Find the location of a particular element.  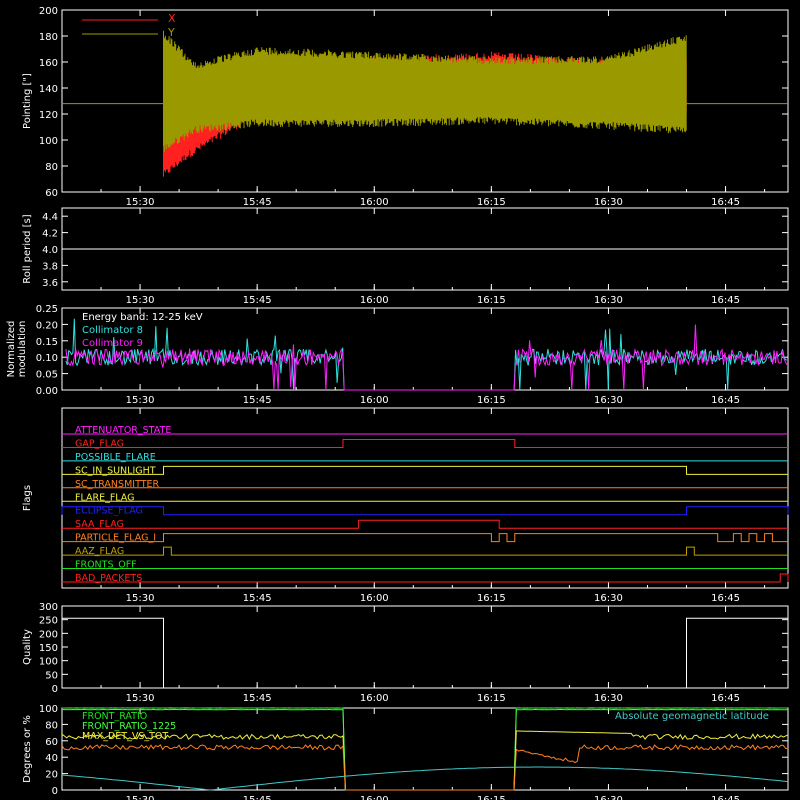

flag-sc-transmitter-label: SC_TRANSMITTER is located at coordinates (117, 484).